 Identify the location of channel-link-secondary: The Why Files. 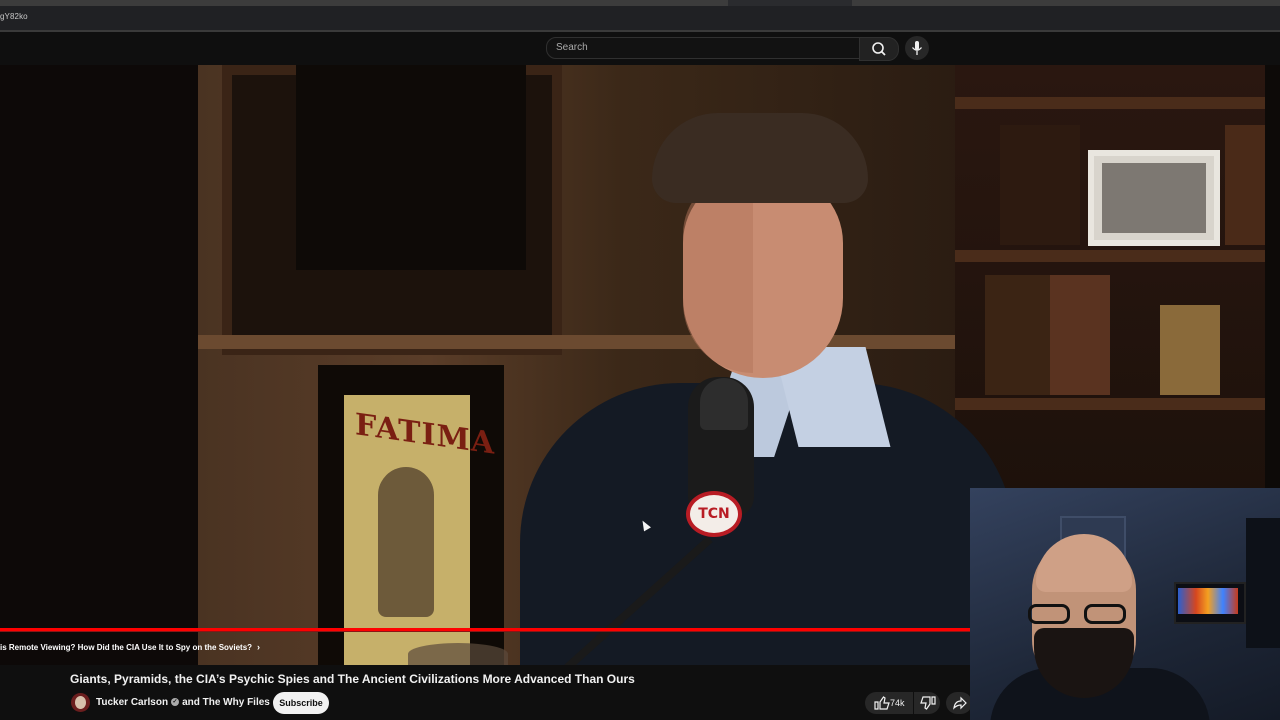
(236, 702).